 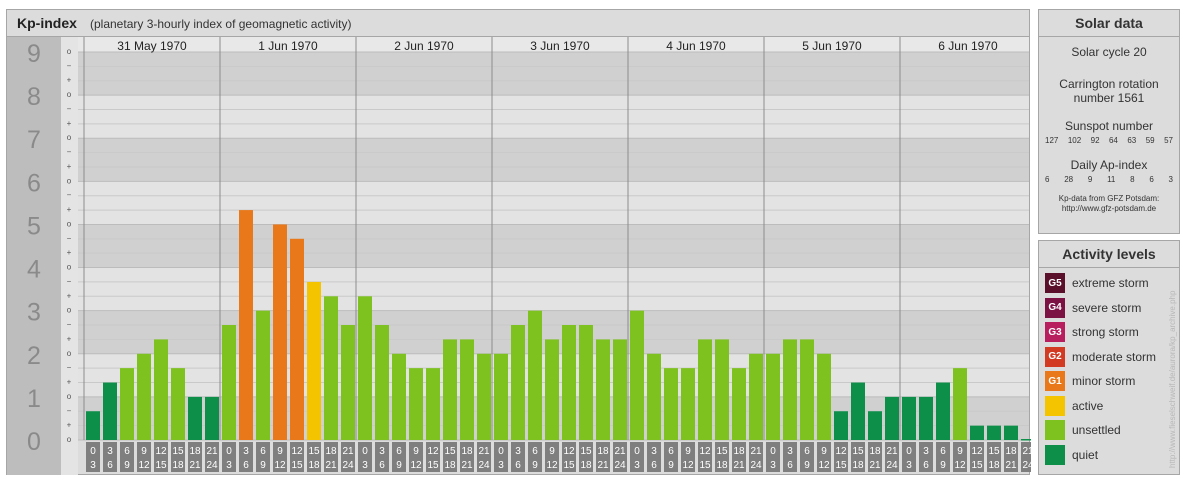 What do you see at coordinates (1052, 140) in the screenshot?
I see `sunspot-value-0: 127` at bounding box center [1052, 140].